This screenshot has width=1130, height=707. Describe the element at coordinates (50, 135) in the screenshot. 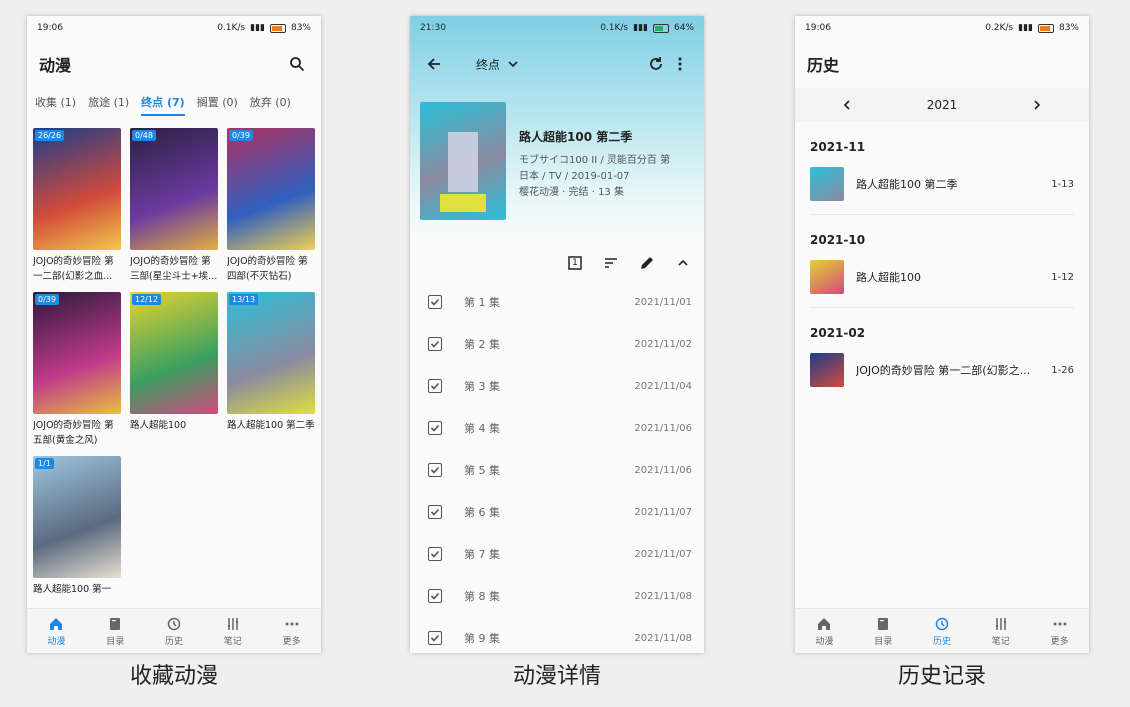

I see `progress-badge: 26/26` at that location.